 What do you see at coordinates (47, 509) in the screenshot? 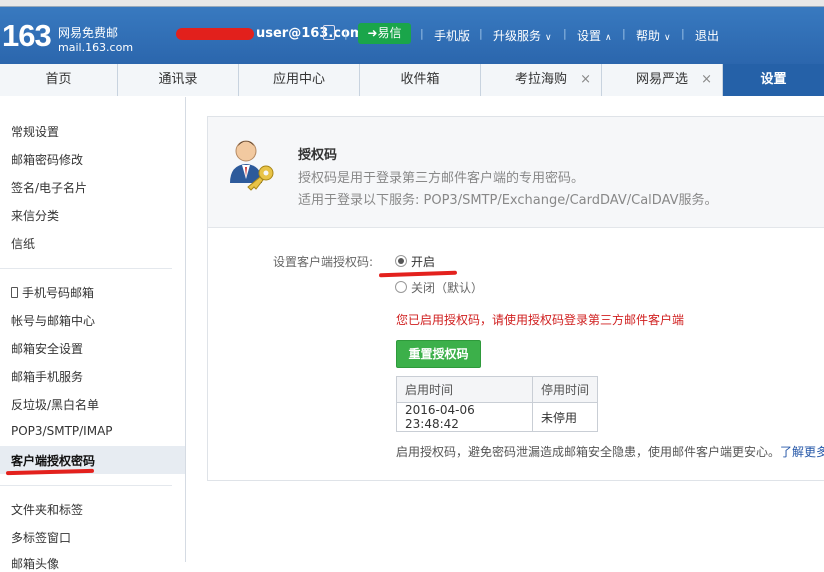
I see `sidebar-item-folders: 文件夹和标签` at bounding box center [47, 509].